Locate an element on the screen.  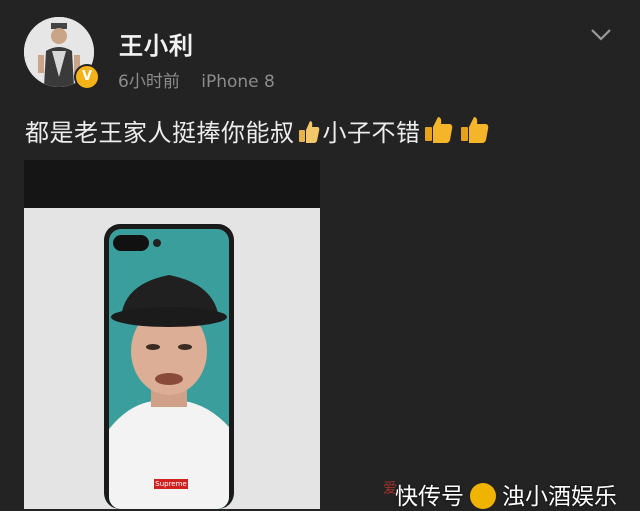
phone-case-artwork: Supreme is located at coordinates (169, 369).